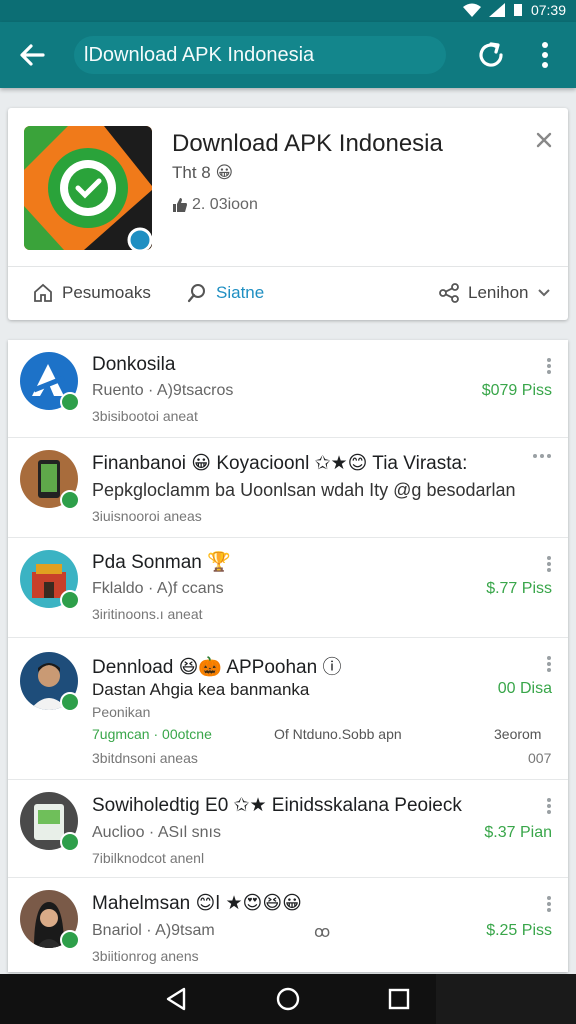 This screenshot has height=1024, width=576. Describe the element at coordinates (145, 956) in the screenshot. I see `list-item-desc: 3biitionrog anens` at that location.